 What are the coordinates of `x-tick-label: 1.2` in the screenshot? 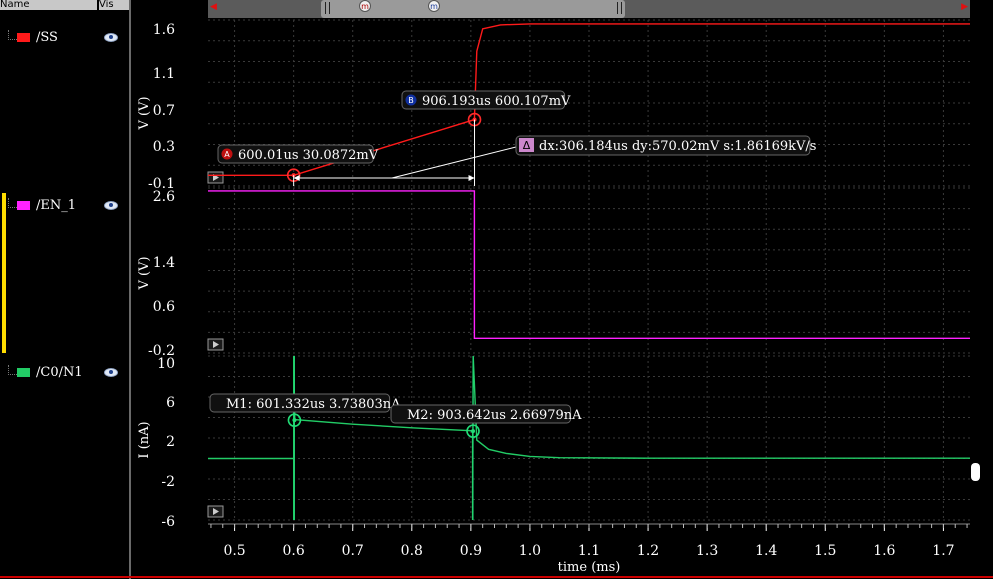 It's located at (648, 551).